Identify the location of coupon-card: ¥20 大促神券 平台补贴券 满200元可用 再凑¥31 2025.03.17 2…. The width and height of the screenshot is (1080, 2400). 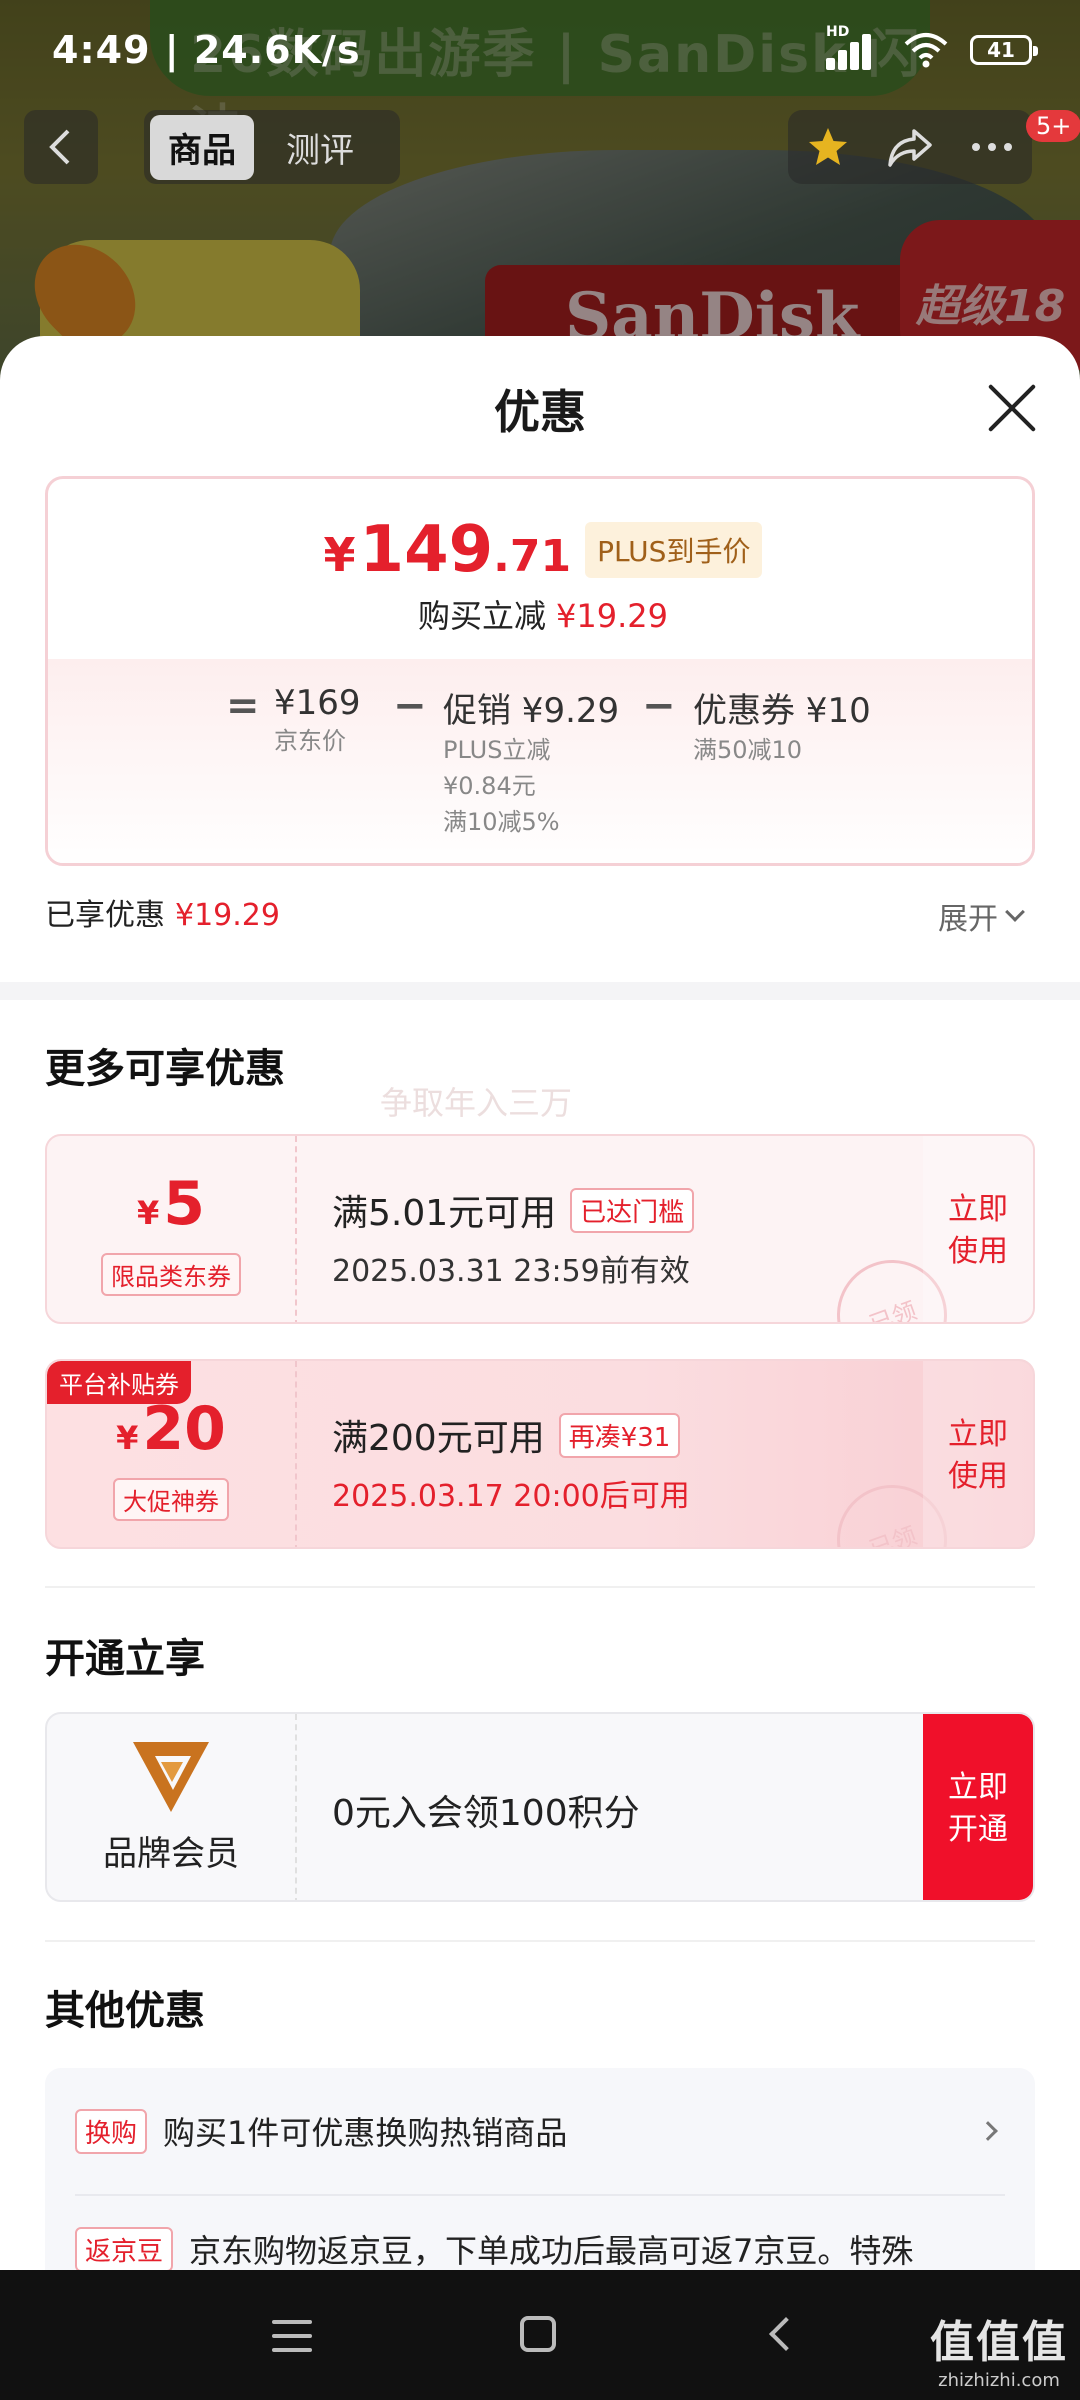
(540, 1454).